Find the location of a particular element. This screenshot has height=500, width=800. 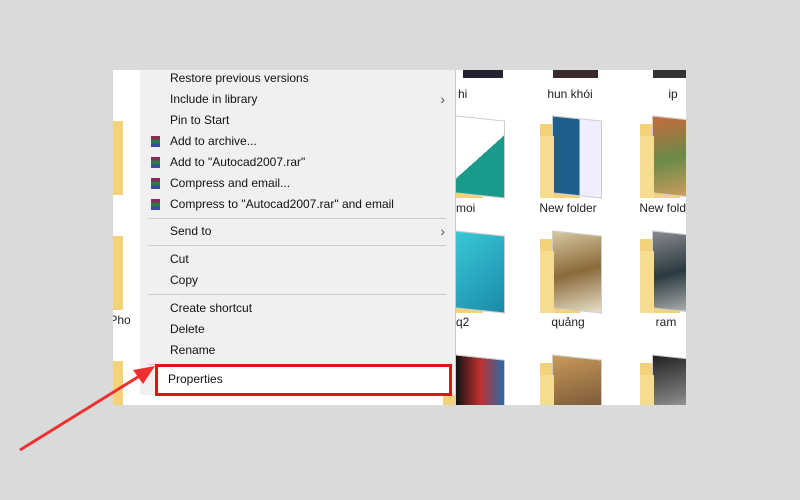

pointer-arrow-icon is located at coordinates (87, 409).